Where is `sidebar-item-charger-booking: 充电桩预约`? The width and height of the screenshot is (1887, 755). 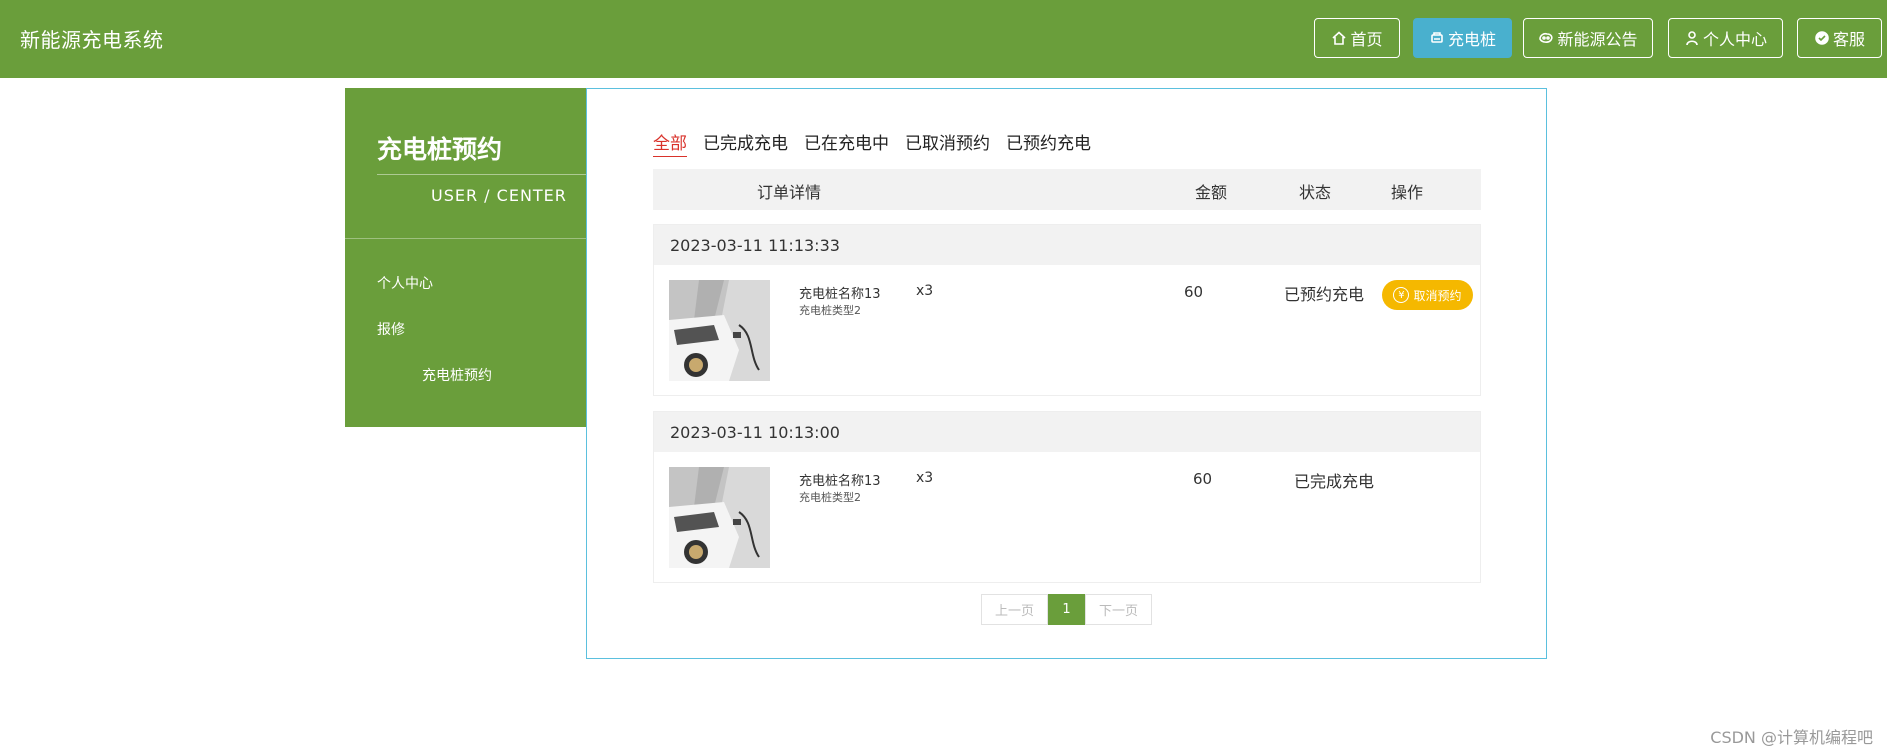 sidebar-item-charger-booking: 充电桩预约 is located at coordinates (457, 375).